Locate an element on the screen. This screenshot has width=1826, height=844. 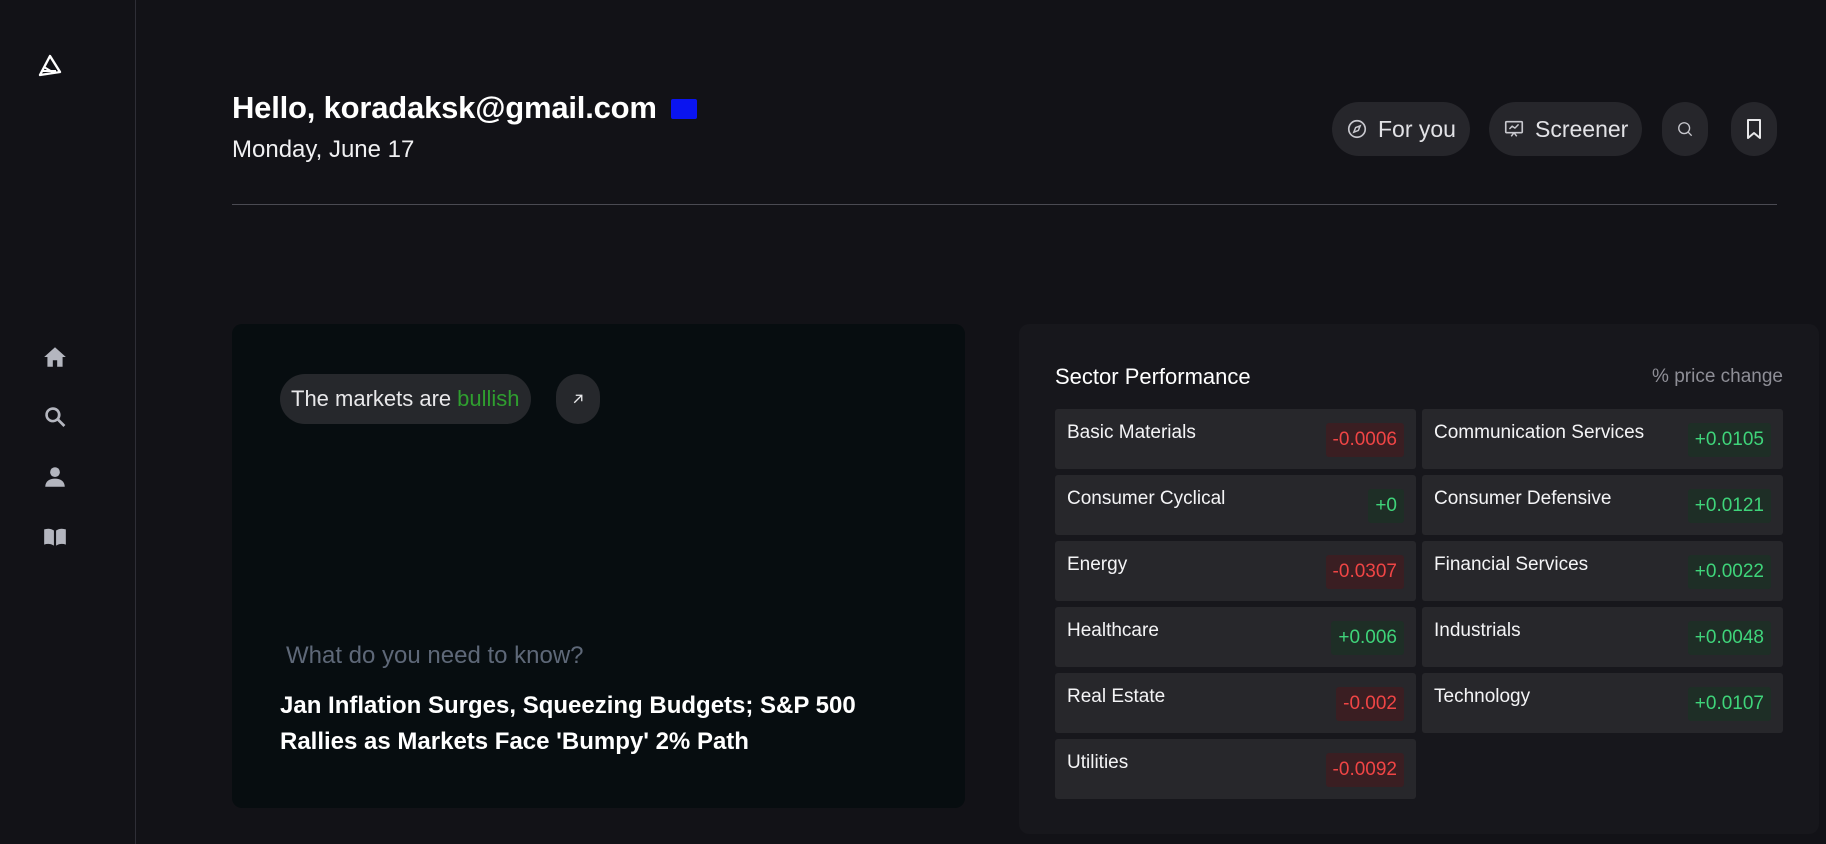
sector-subtitle: % price change is located at coordinates (1717, 376).